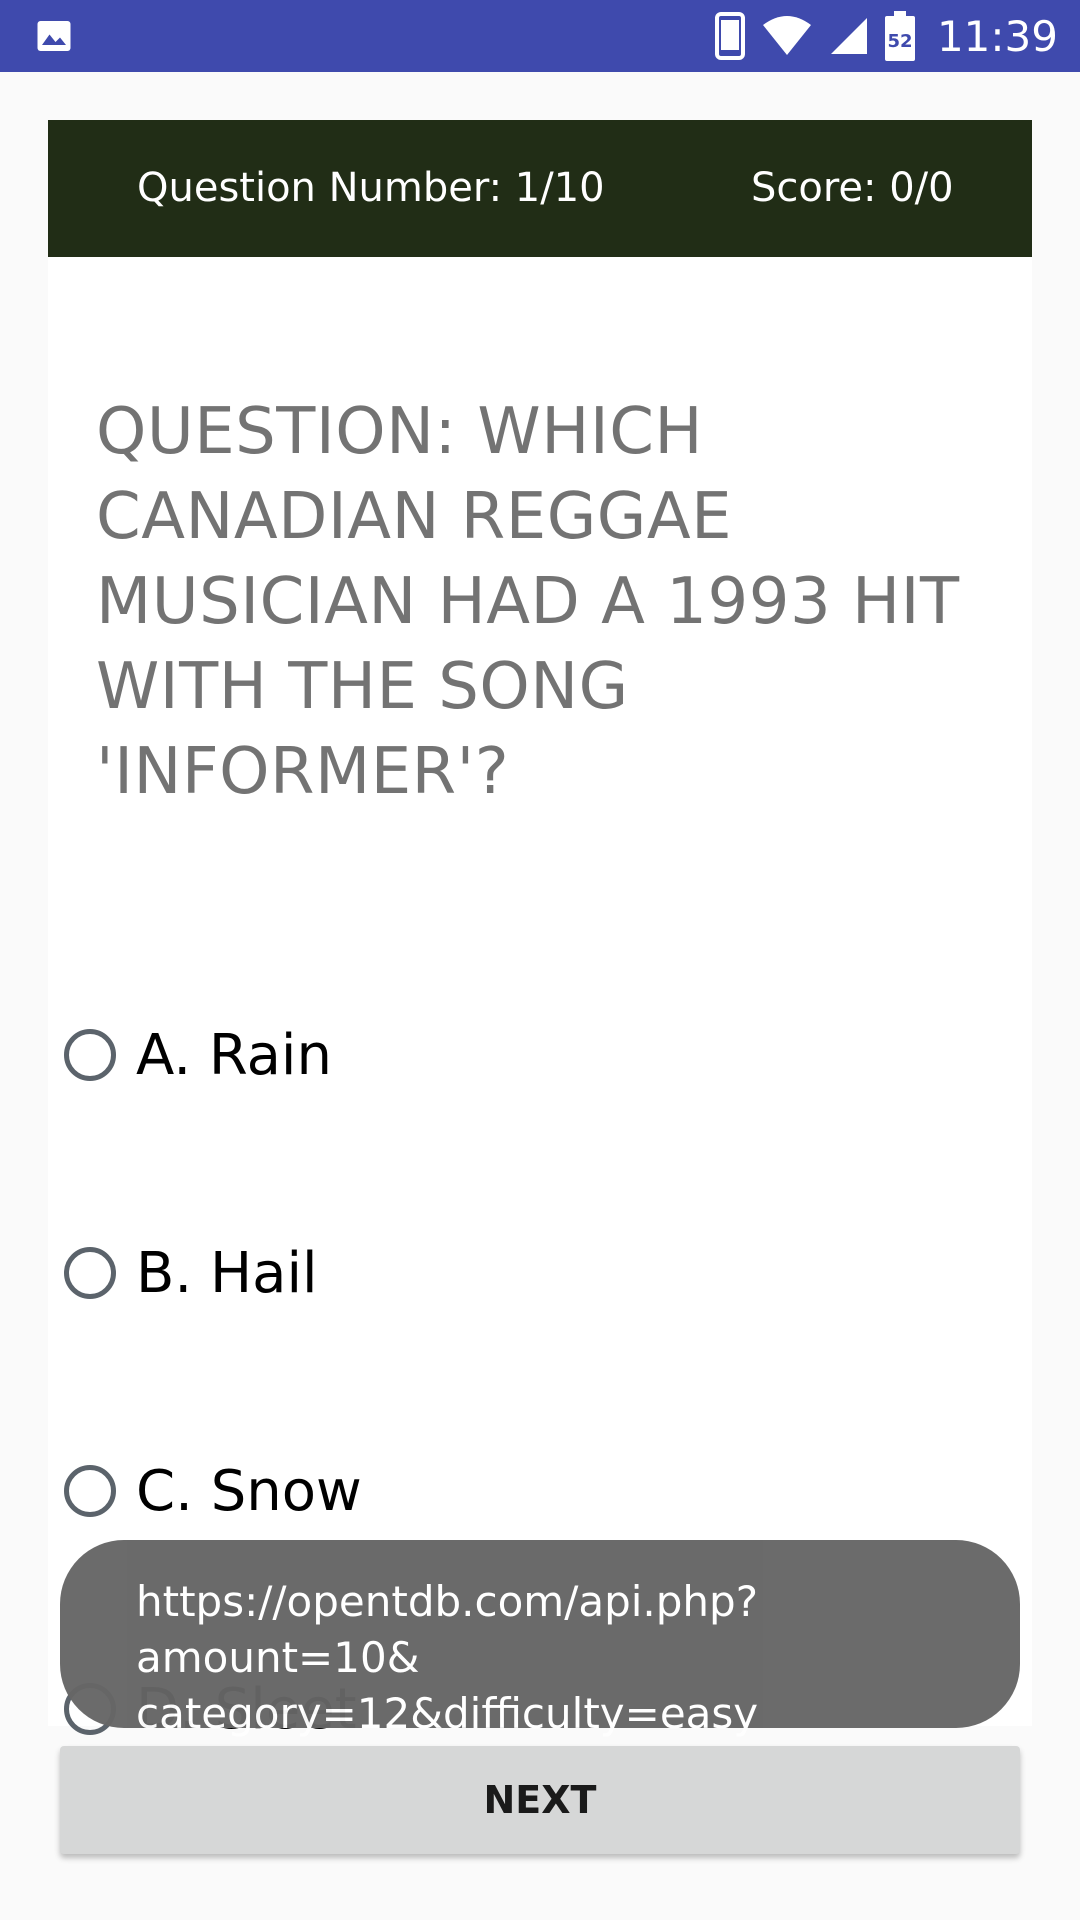 This screenshot has height=1920, width=1080. I want to click on next-button: NEXT, so click(540, 1800).